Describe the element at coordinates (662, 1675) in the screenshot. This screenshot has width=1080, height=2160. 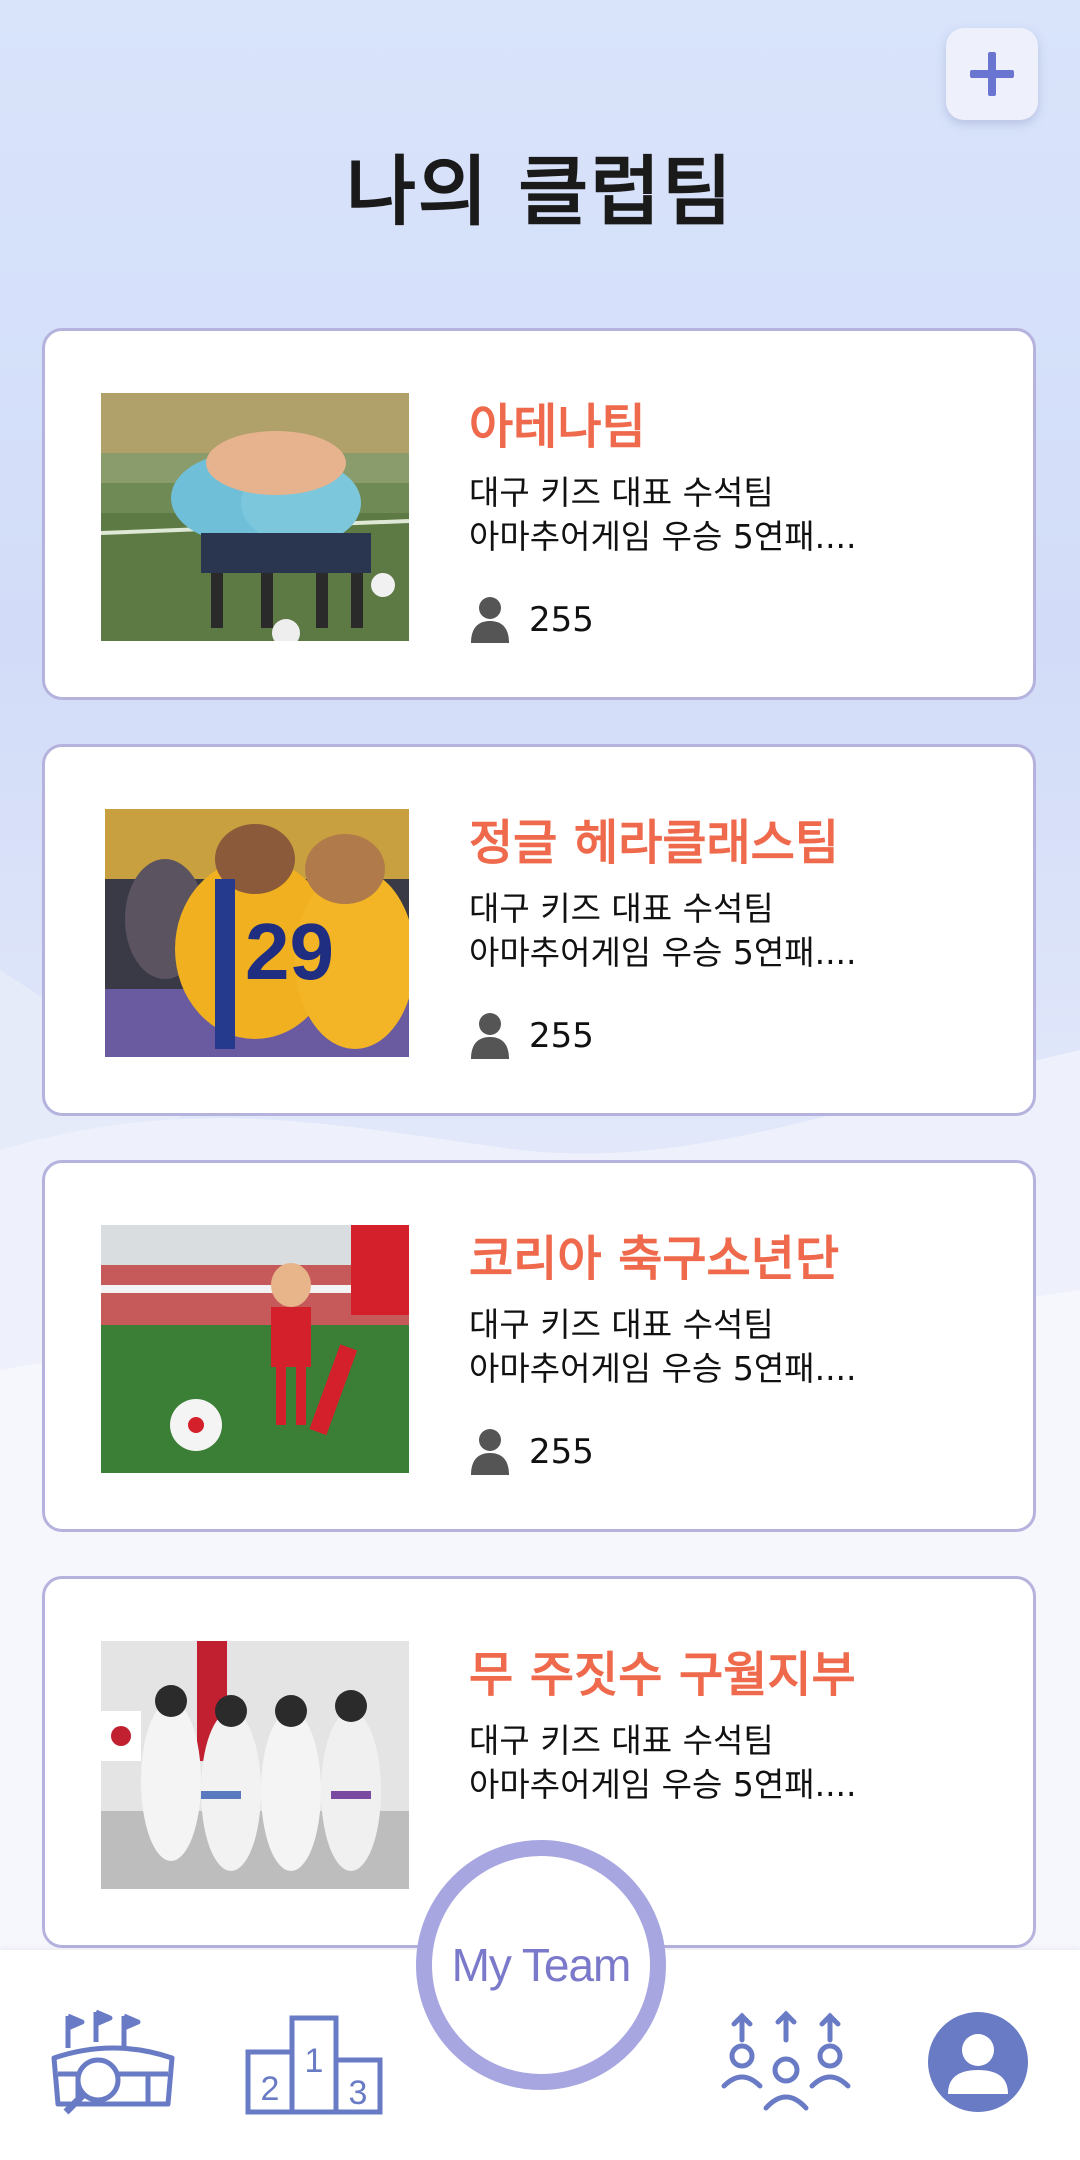
I see `team-name: 무 주짓수 구월지부` at that location.